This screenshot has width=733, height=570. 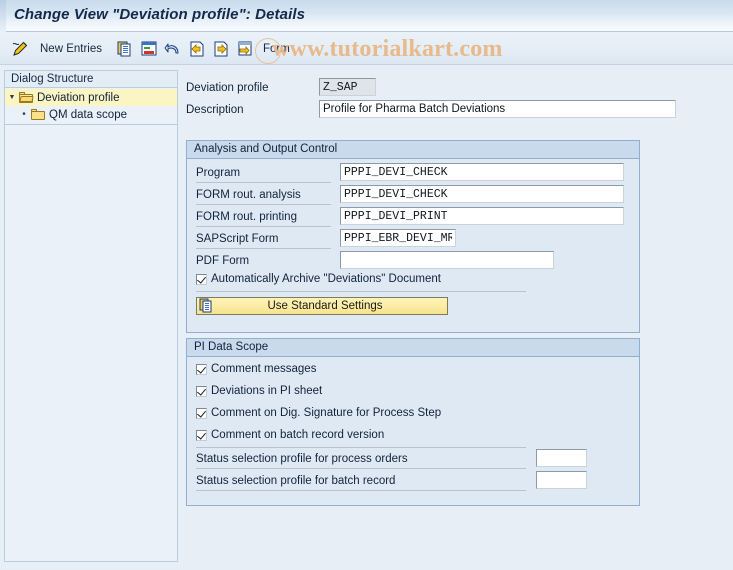 I want to click on dialog-structure-tree: ▼ Deviation profile • QM data scope, so click(x=91, y=106).